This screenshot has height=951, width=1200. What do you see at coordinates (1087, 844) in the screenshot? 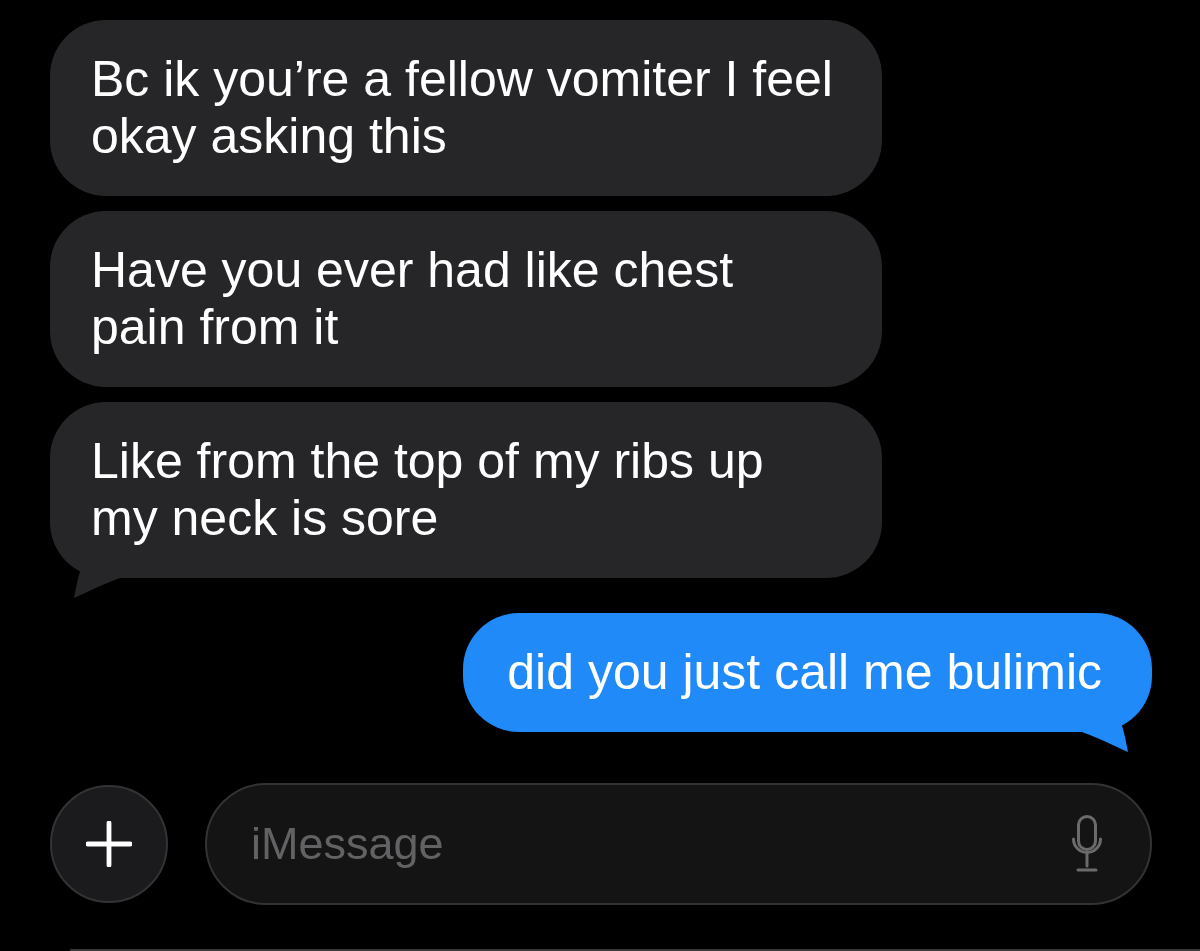
I see `microphone-icon` at bounding box center [1087, 844].